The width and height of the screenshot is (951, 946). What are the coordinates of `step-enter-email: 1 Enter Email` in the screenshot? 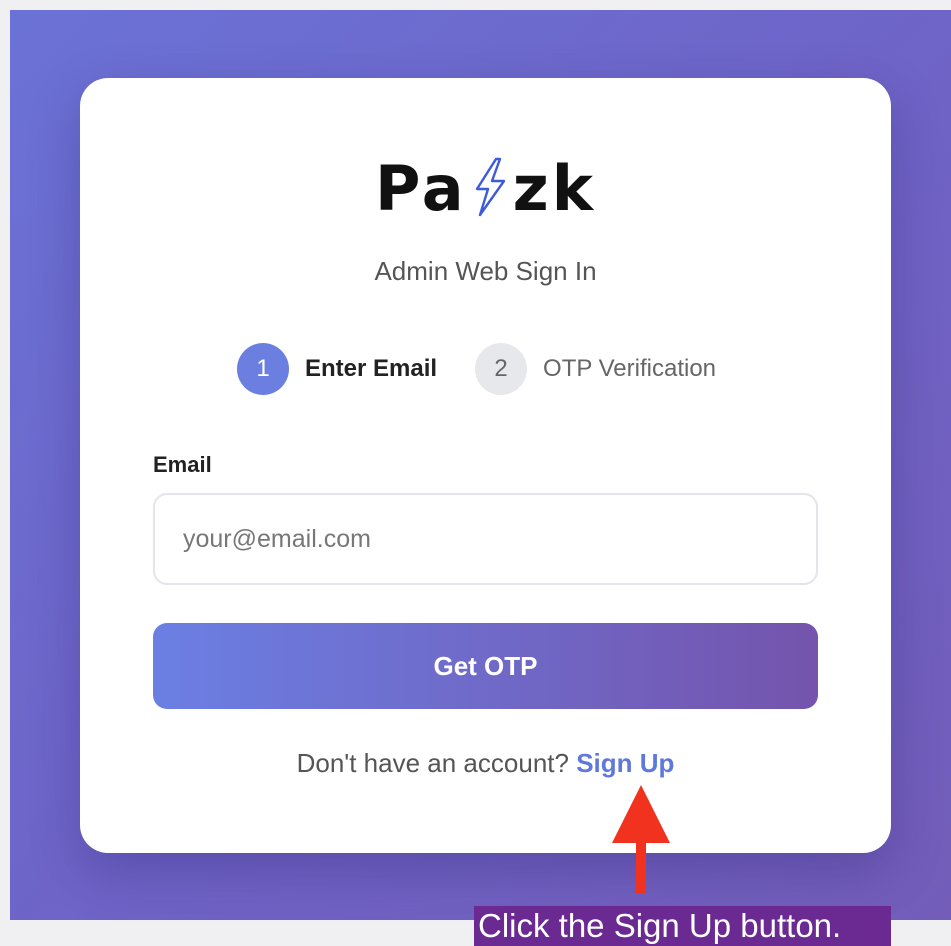 It's located at (337, 369).